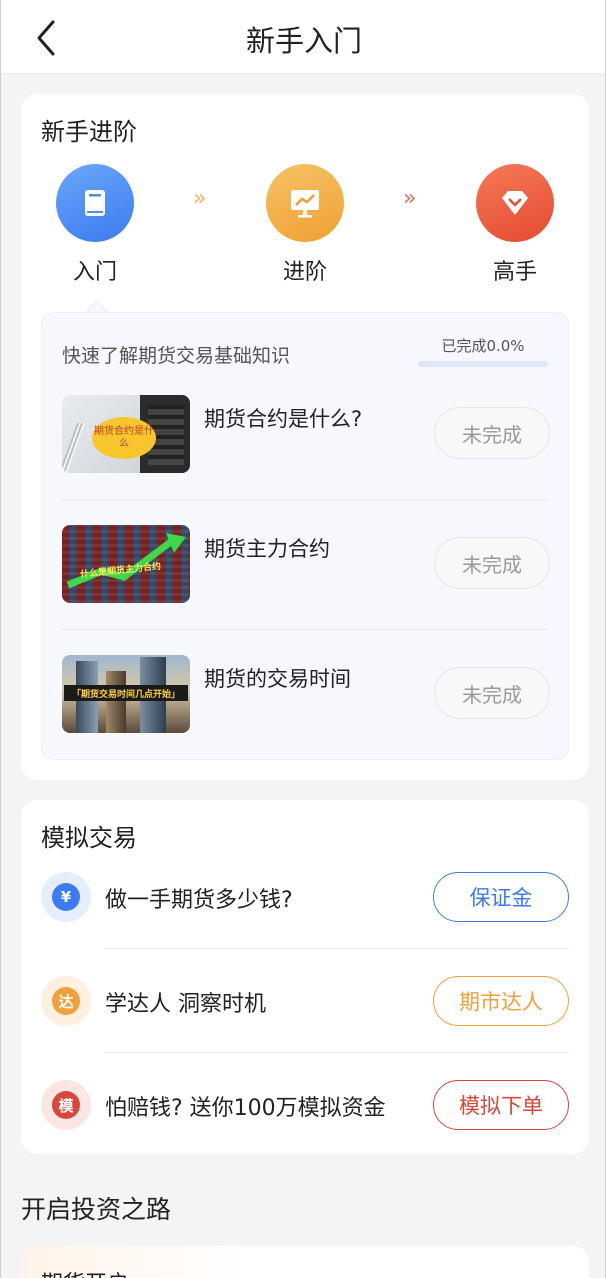 Image resolution: width=606 pixels, height=1278 pixels. I want to click on lesson-title: 期货合约是什么?, so click(283, 419).